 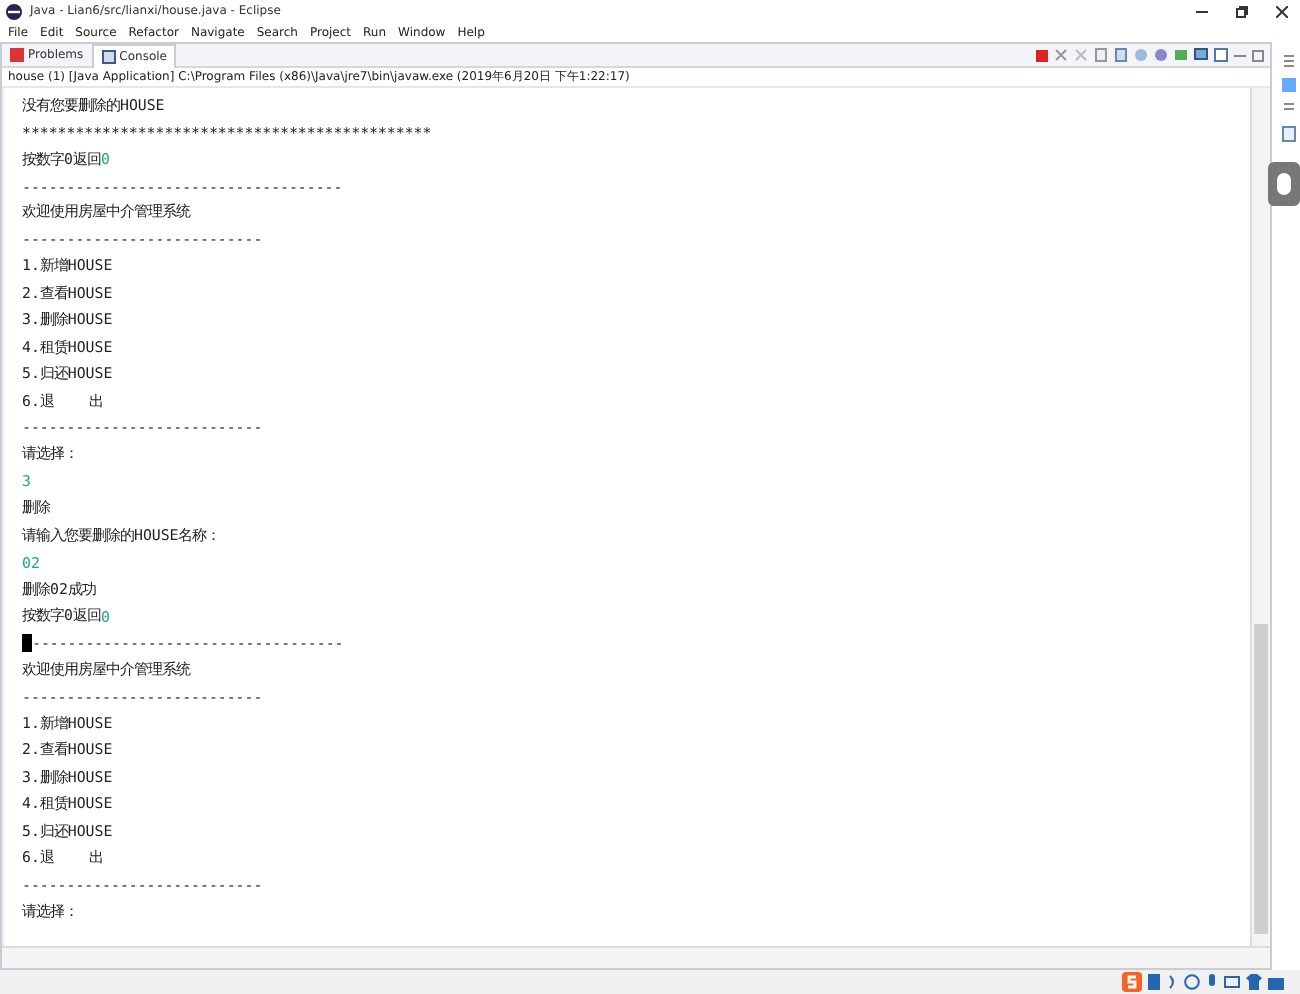 I want to click on scroll-thumb, so click(x=1261, y=779).